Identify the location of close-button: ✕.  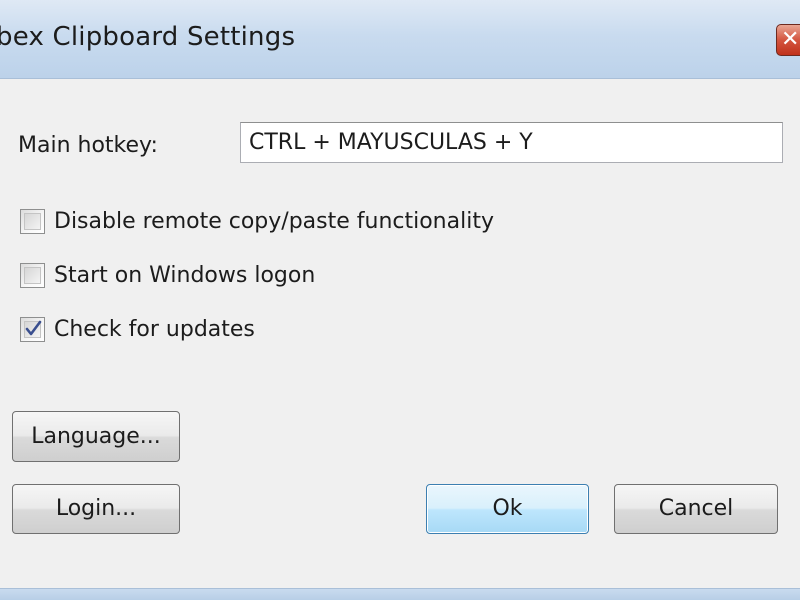
(788, 40).